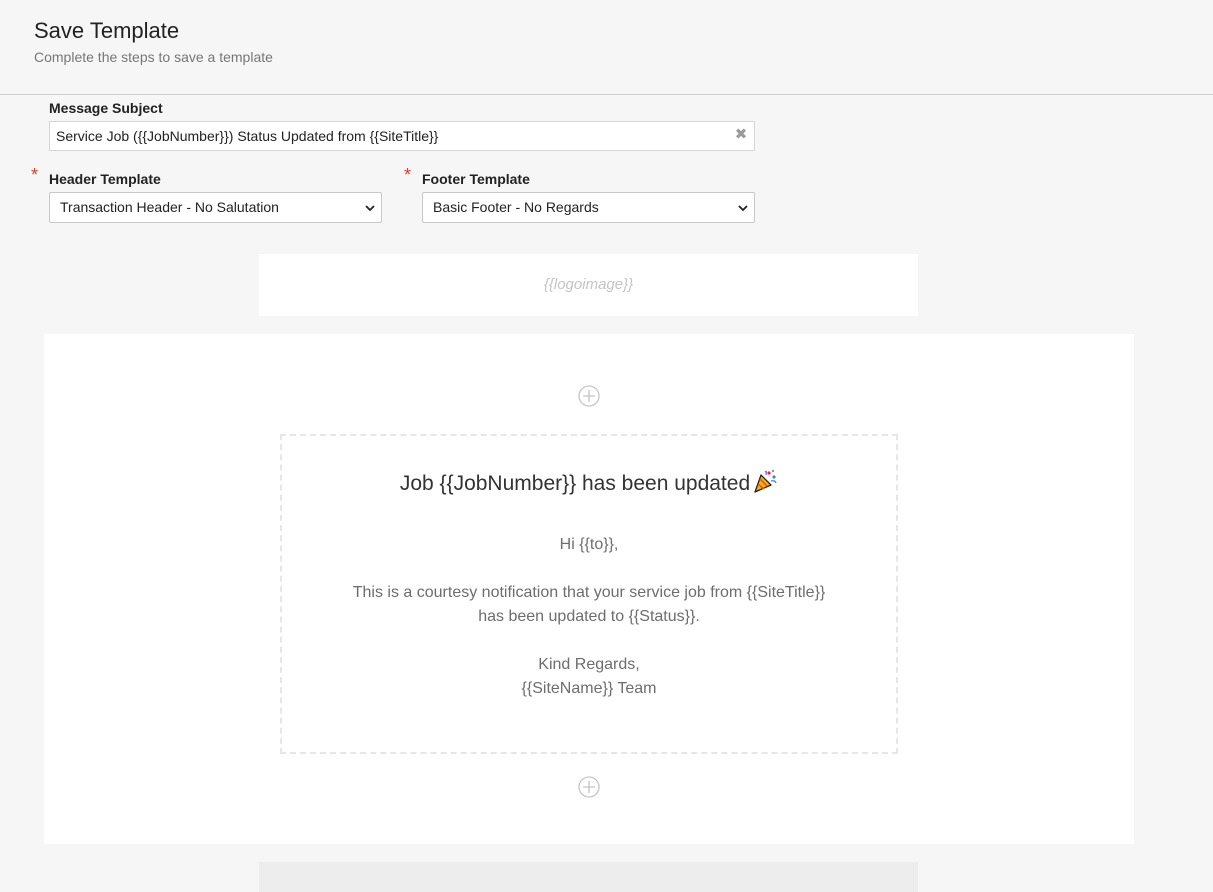 The width and height of the screenshot is (1213, 892). Describe the element at coordinates (516, 207) in the screenshot. I see `footer-template-value: Basic Footer - No Regards` at that location.